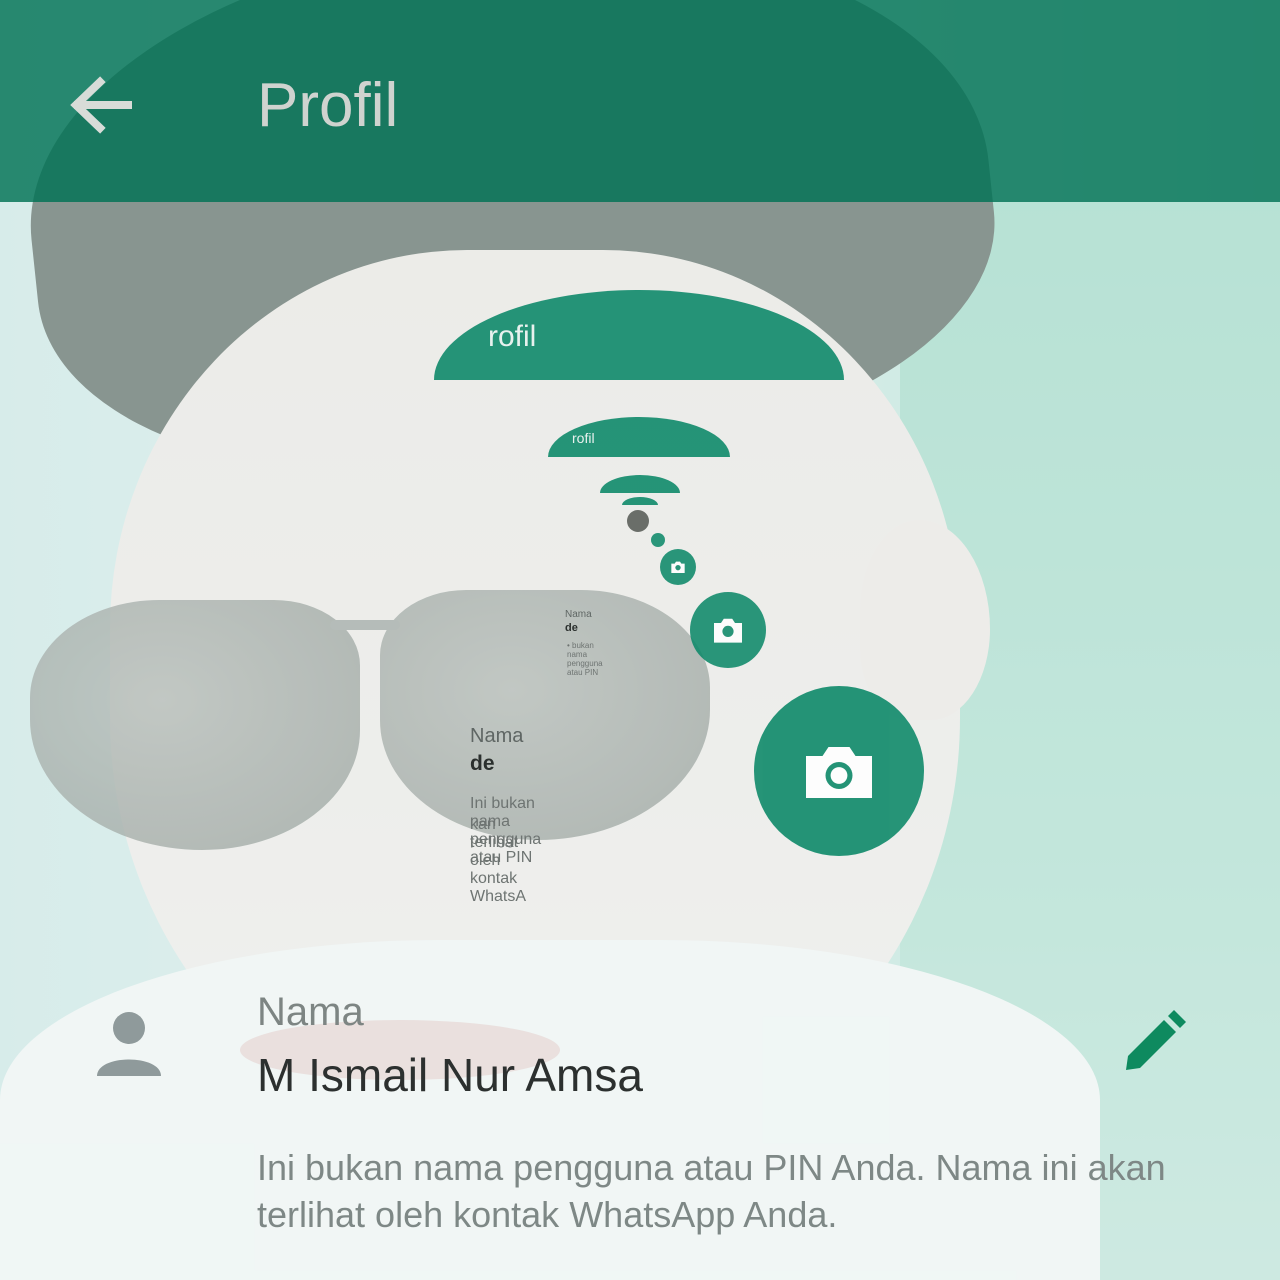  I want to click on change-photo-button, so click(839, 771).